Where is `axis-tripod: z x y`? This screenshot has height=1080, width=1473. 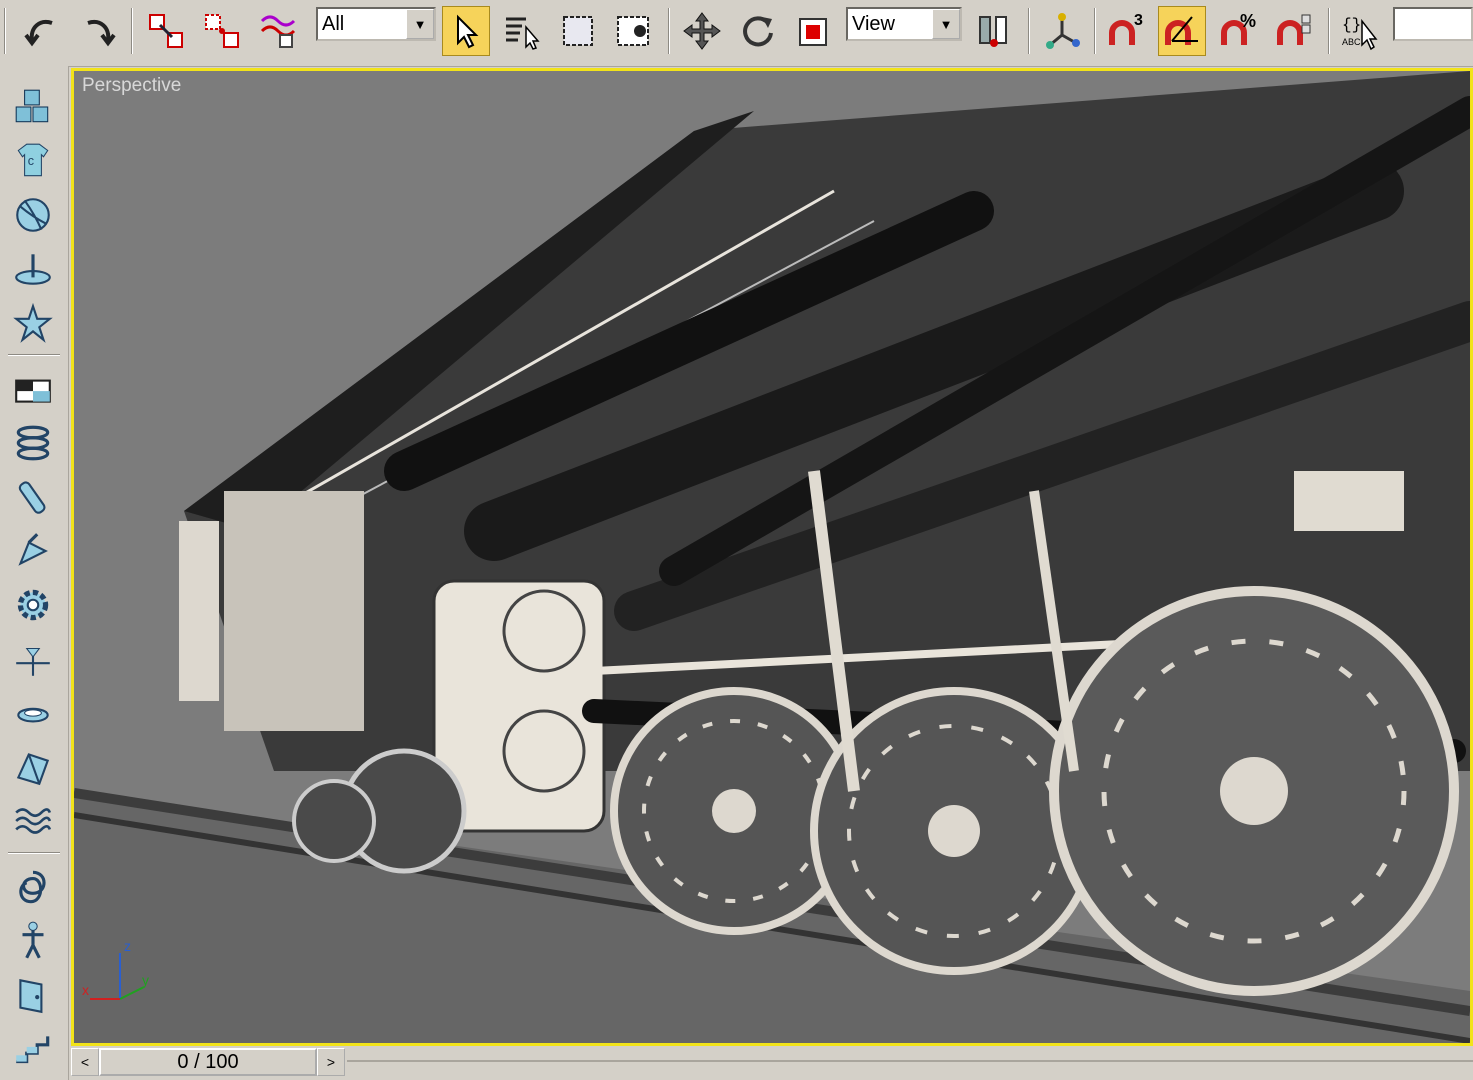
axis-tripod: z x y is located at coordinates (115, 969).